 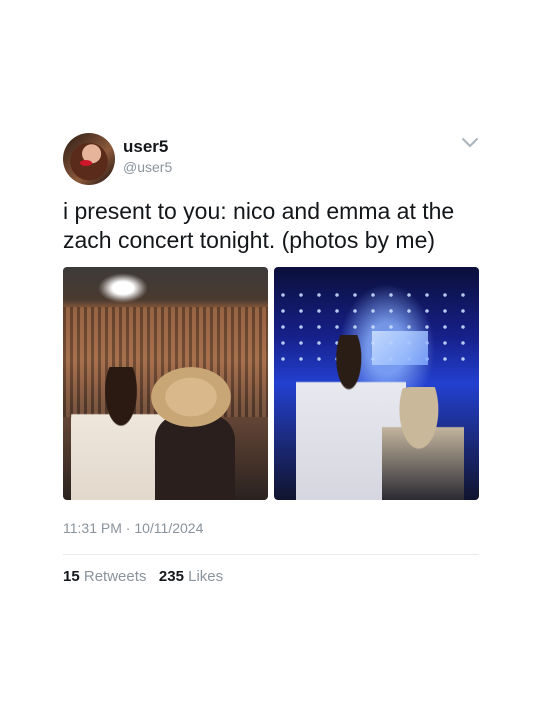 I want to click on person-dark-outfit, so click(x=195, y=457).